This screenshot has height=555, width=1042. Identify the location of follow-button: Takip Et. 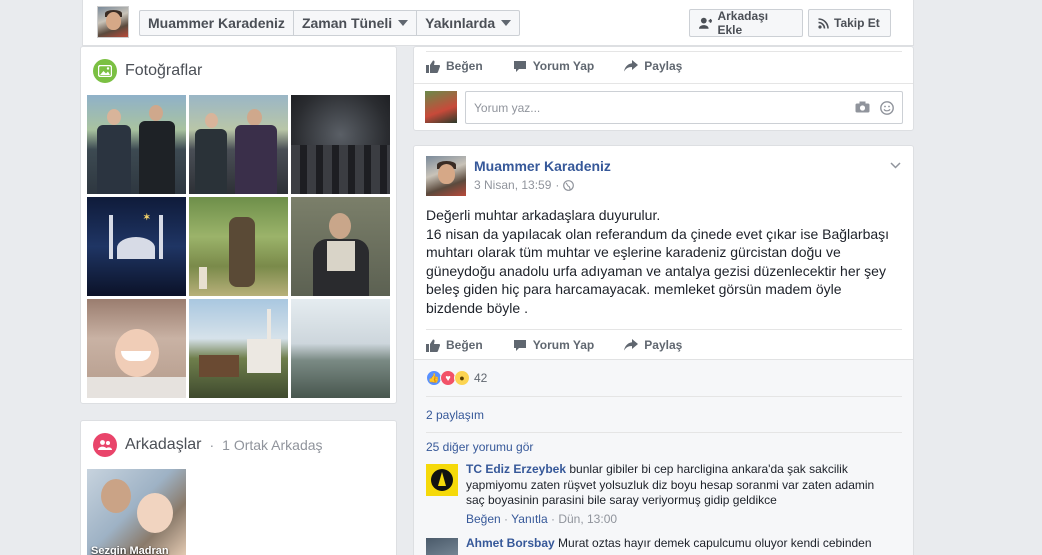
(849, 23).